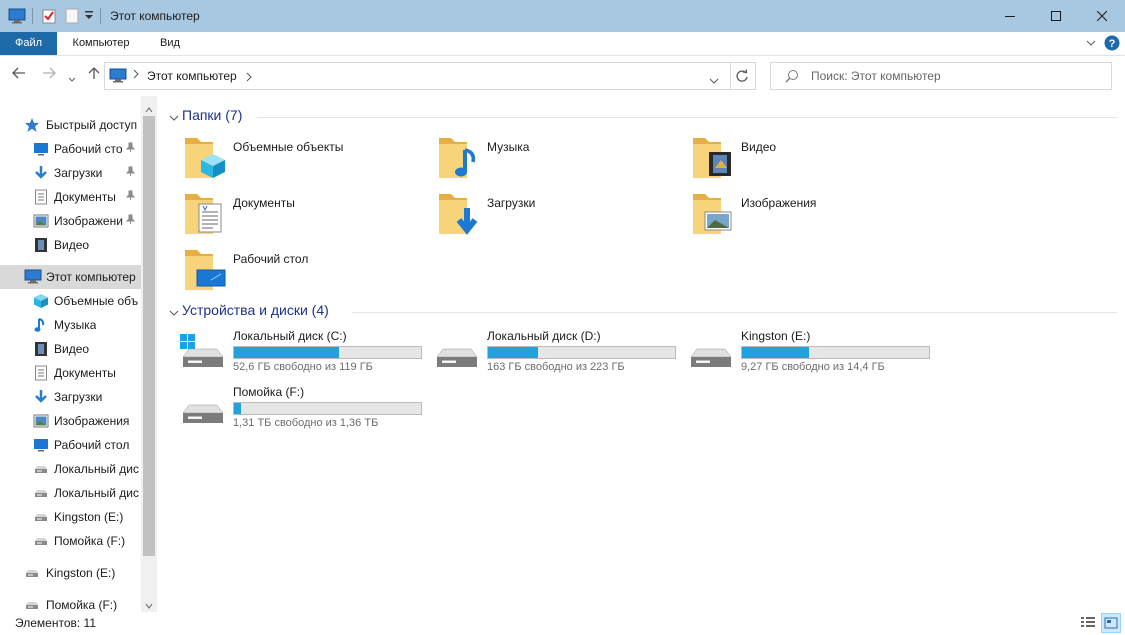 The height and width of the screenshot is (635, 1125). Describe the element at coordinates (91, 277) in the screenshot. I see `sidebar-item-label: Этот компьютер` at that location.